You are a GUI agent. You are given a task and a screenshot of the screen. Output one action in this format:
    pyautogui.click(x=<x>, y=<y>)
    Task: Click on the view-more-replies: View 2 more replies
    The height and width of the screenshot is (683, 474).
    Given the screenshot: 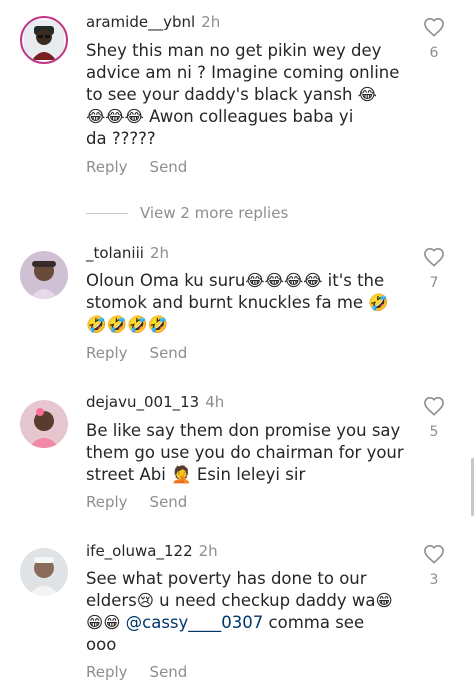 What is the action you would take?
    pyautogui.click(x=187, y=213)
    